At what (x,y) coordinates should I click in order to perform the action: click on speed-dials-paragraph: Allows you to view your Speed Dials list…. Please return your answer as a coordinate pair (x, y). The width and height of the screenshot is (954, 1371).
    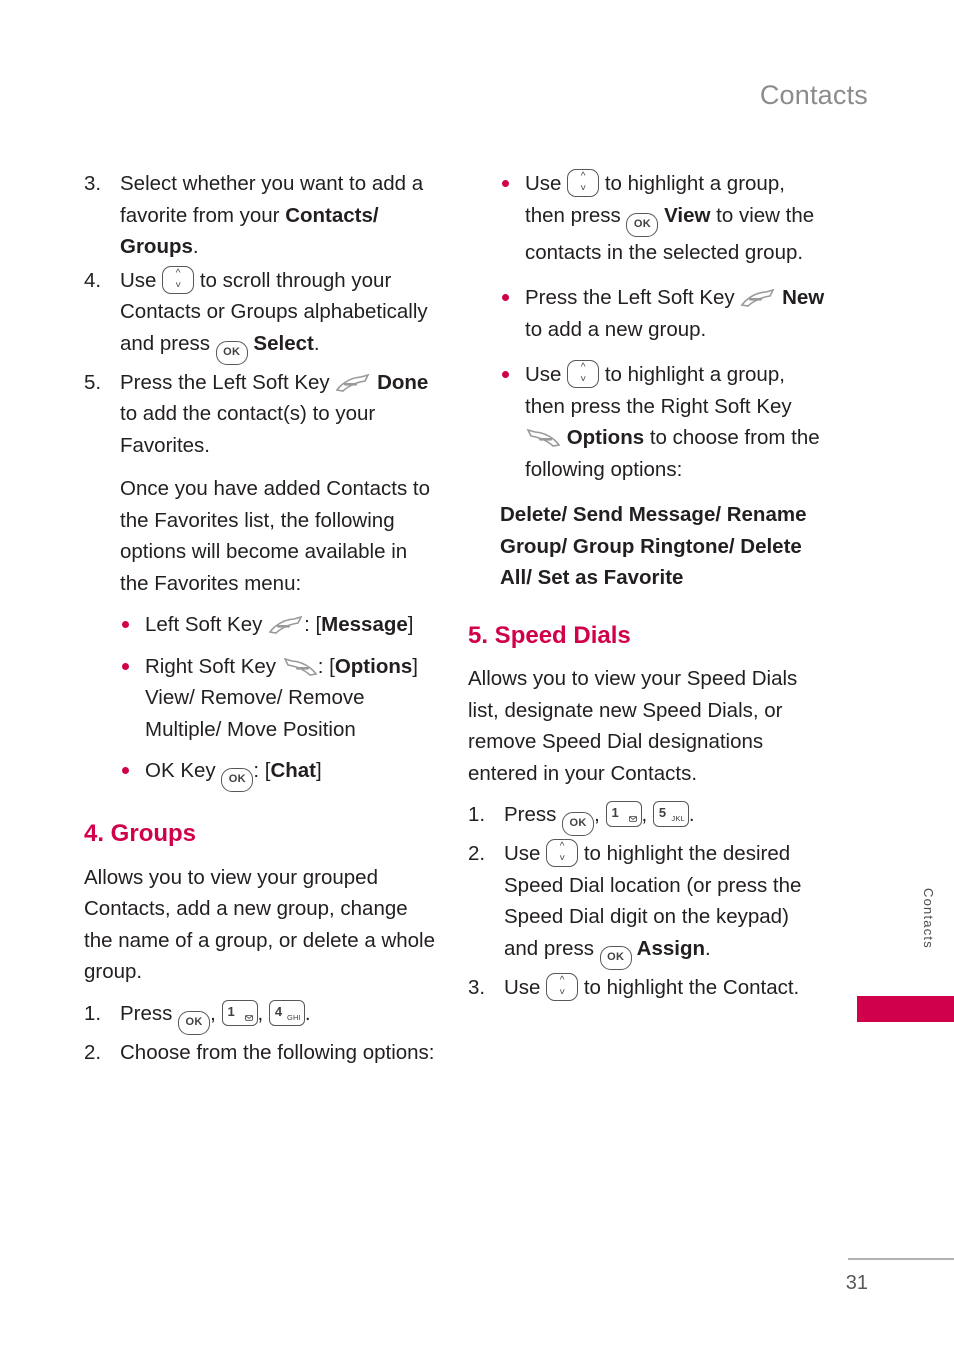
    Looking at the image, I should click on (633, 726).